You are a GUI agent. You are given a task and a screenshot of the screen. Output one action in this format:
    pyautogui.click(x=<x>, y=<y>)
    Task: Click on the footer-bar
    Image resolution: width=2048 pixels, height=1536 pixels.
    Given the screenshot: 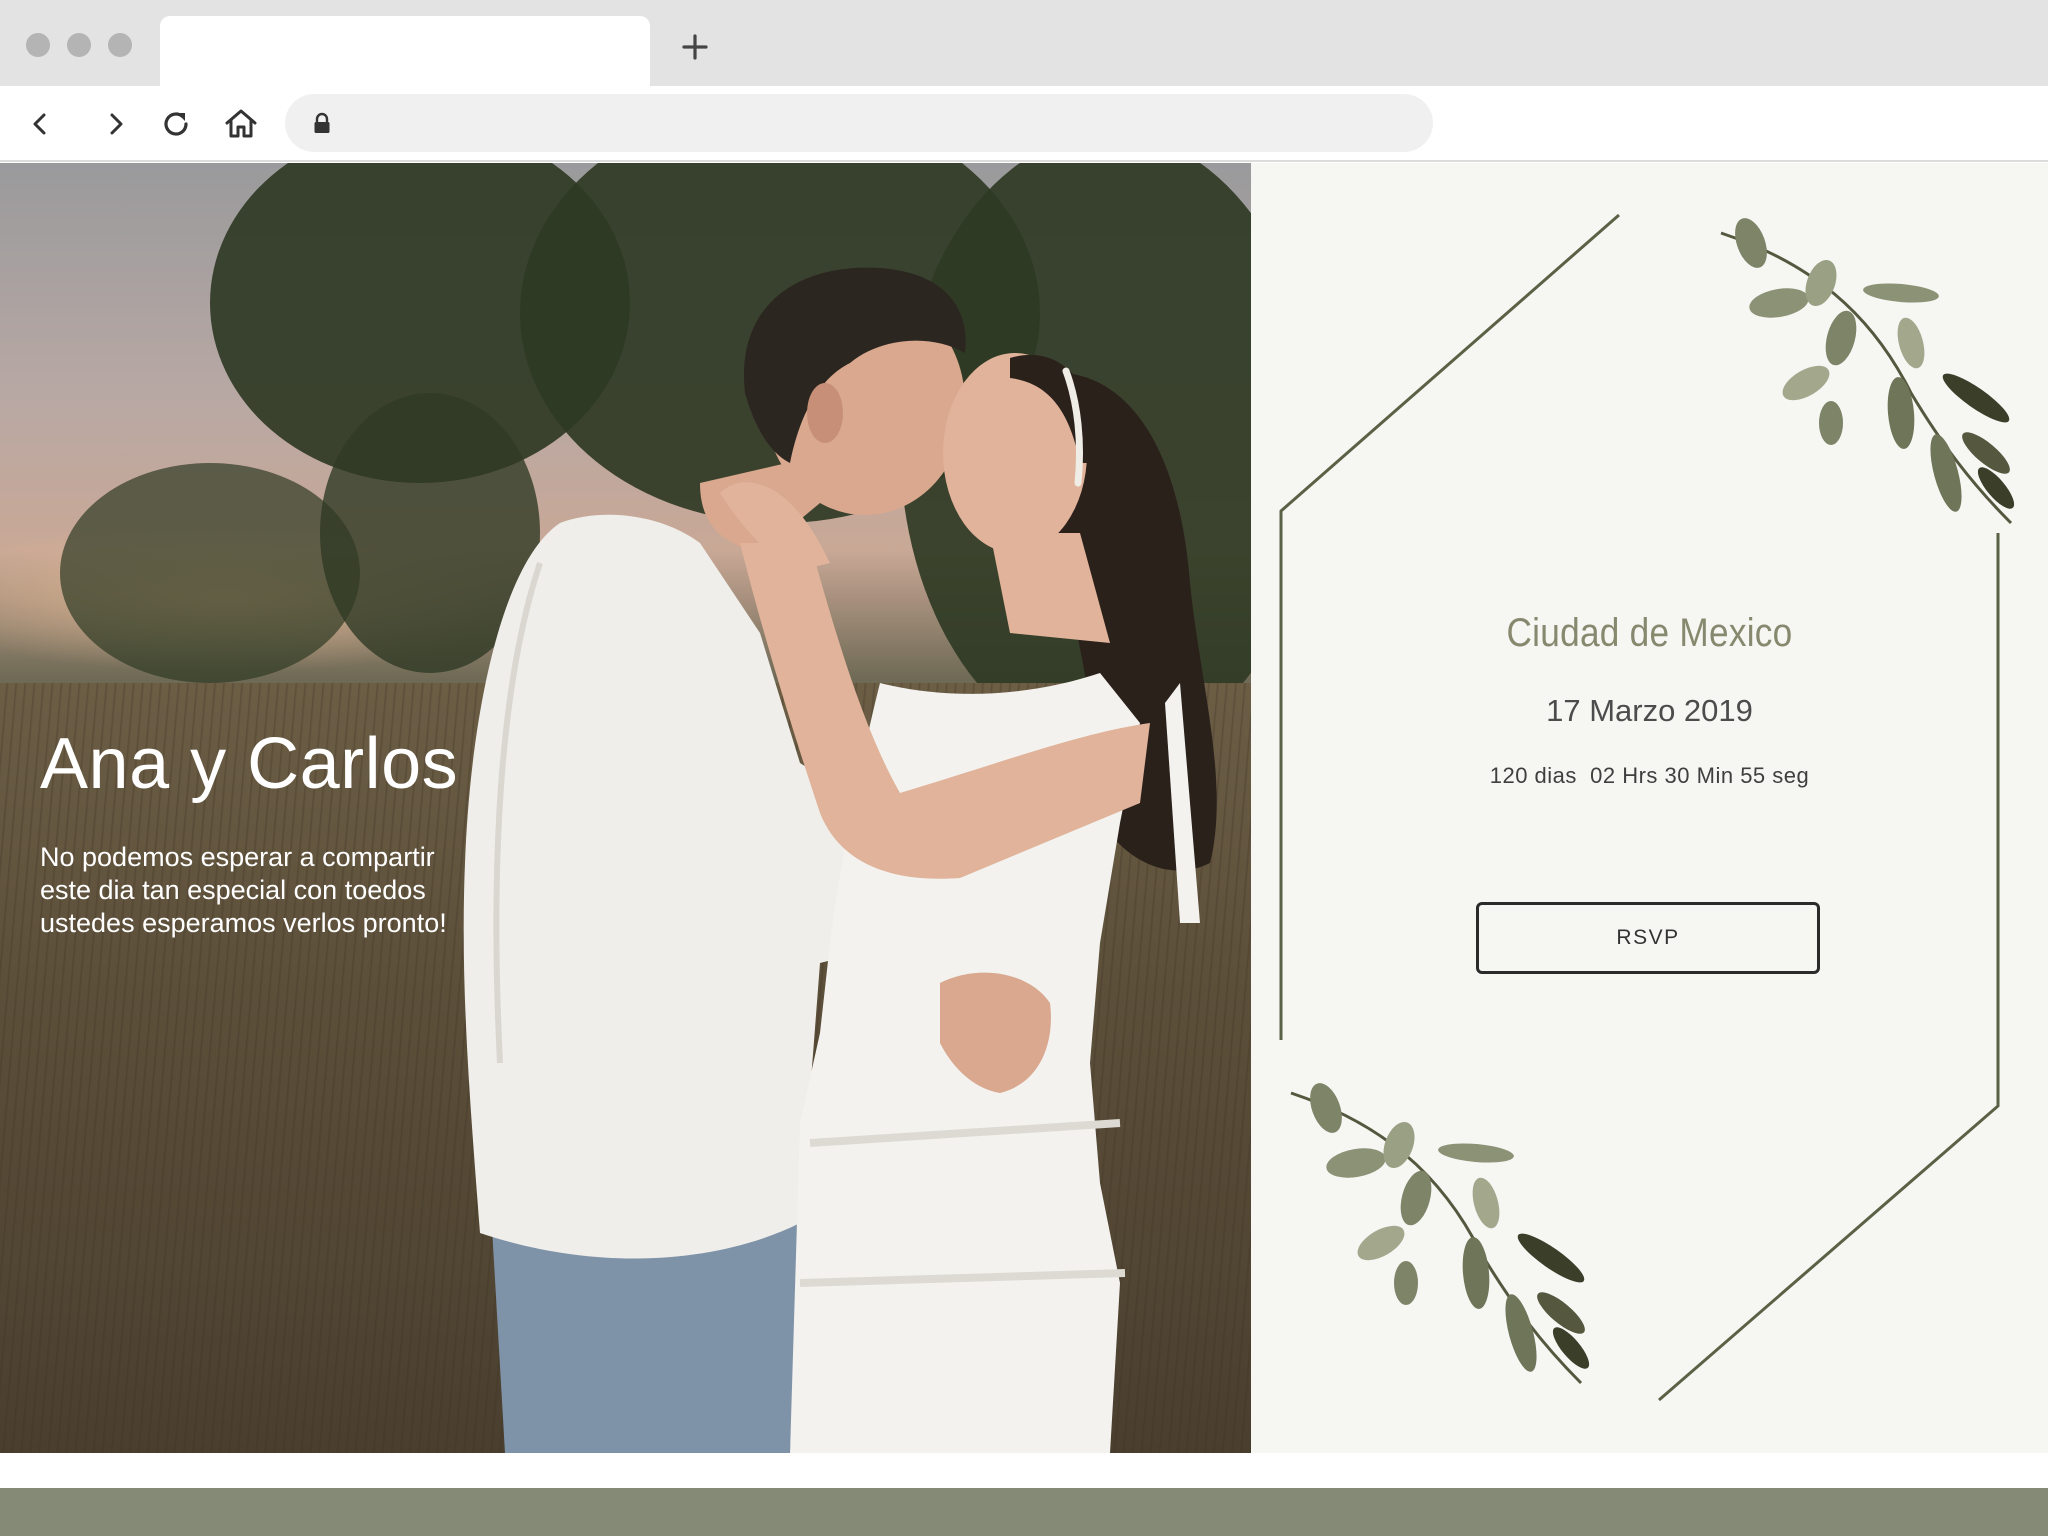 What is the action you would take?
    pyautogui.click(x=1024, y=1512)
    